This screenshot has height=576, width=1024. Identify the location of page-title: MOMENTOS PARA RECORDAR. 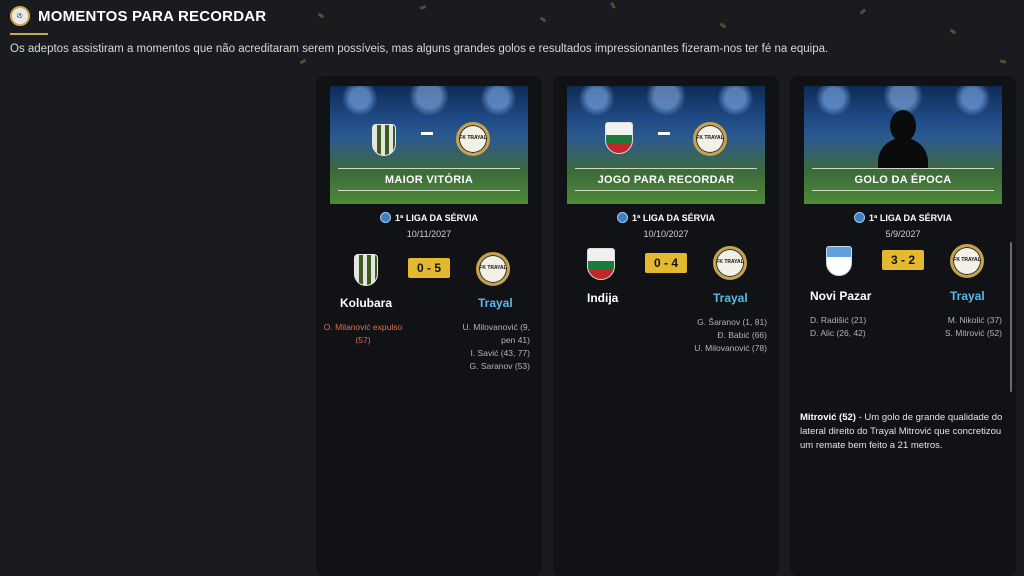
(152, 16).